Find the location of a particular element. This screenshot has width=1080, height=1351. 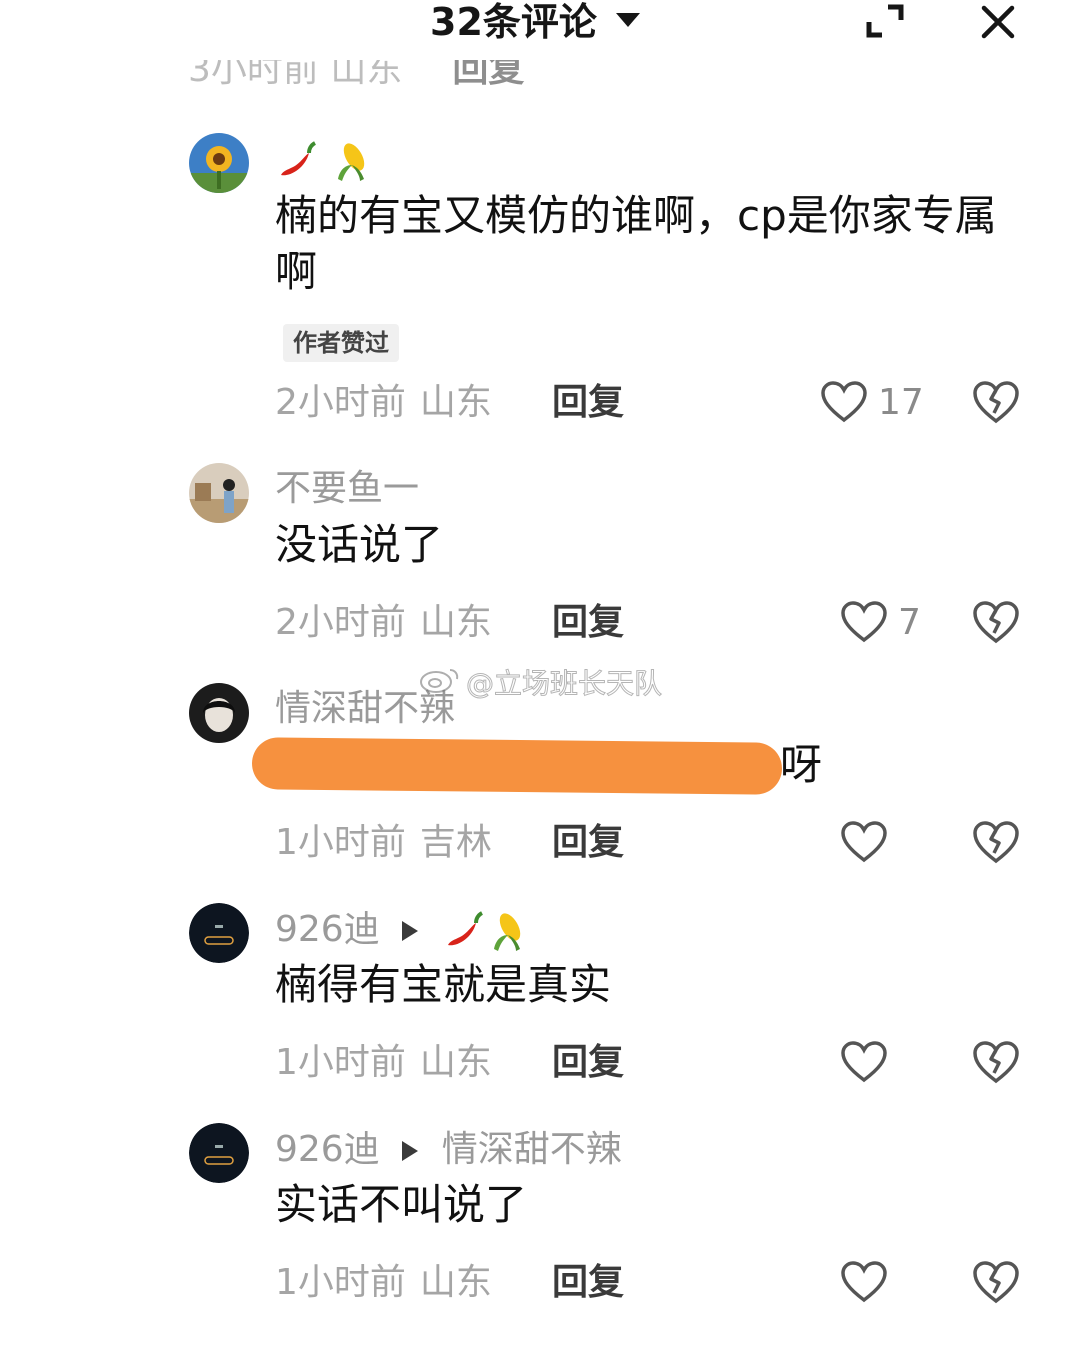

comment-text: 楠得有宝就是真实 is located at coordinates (443, 984).